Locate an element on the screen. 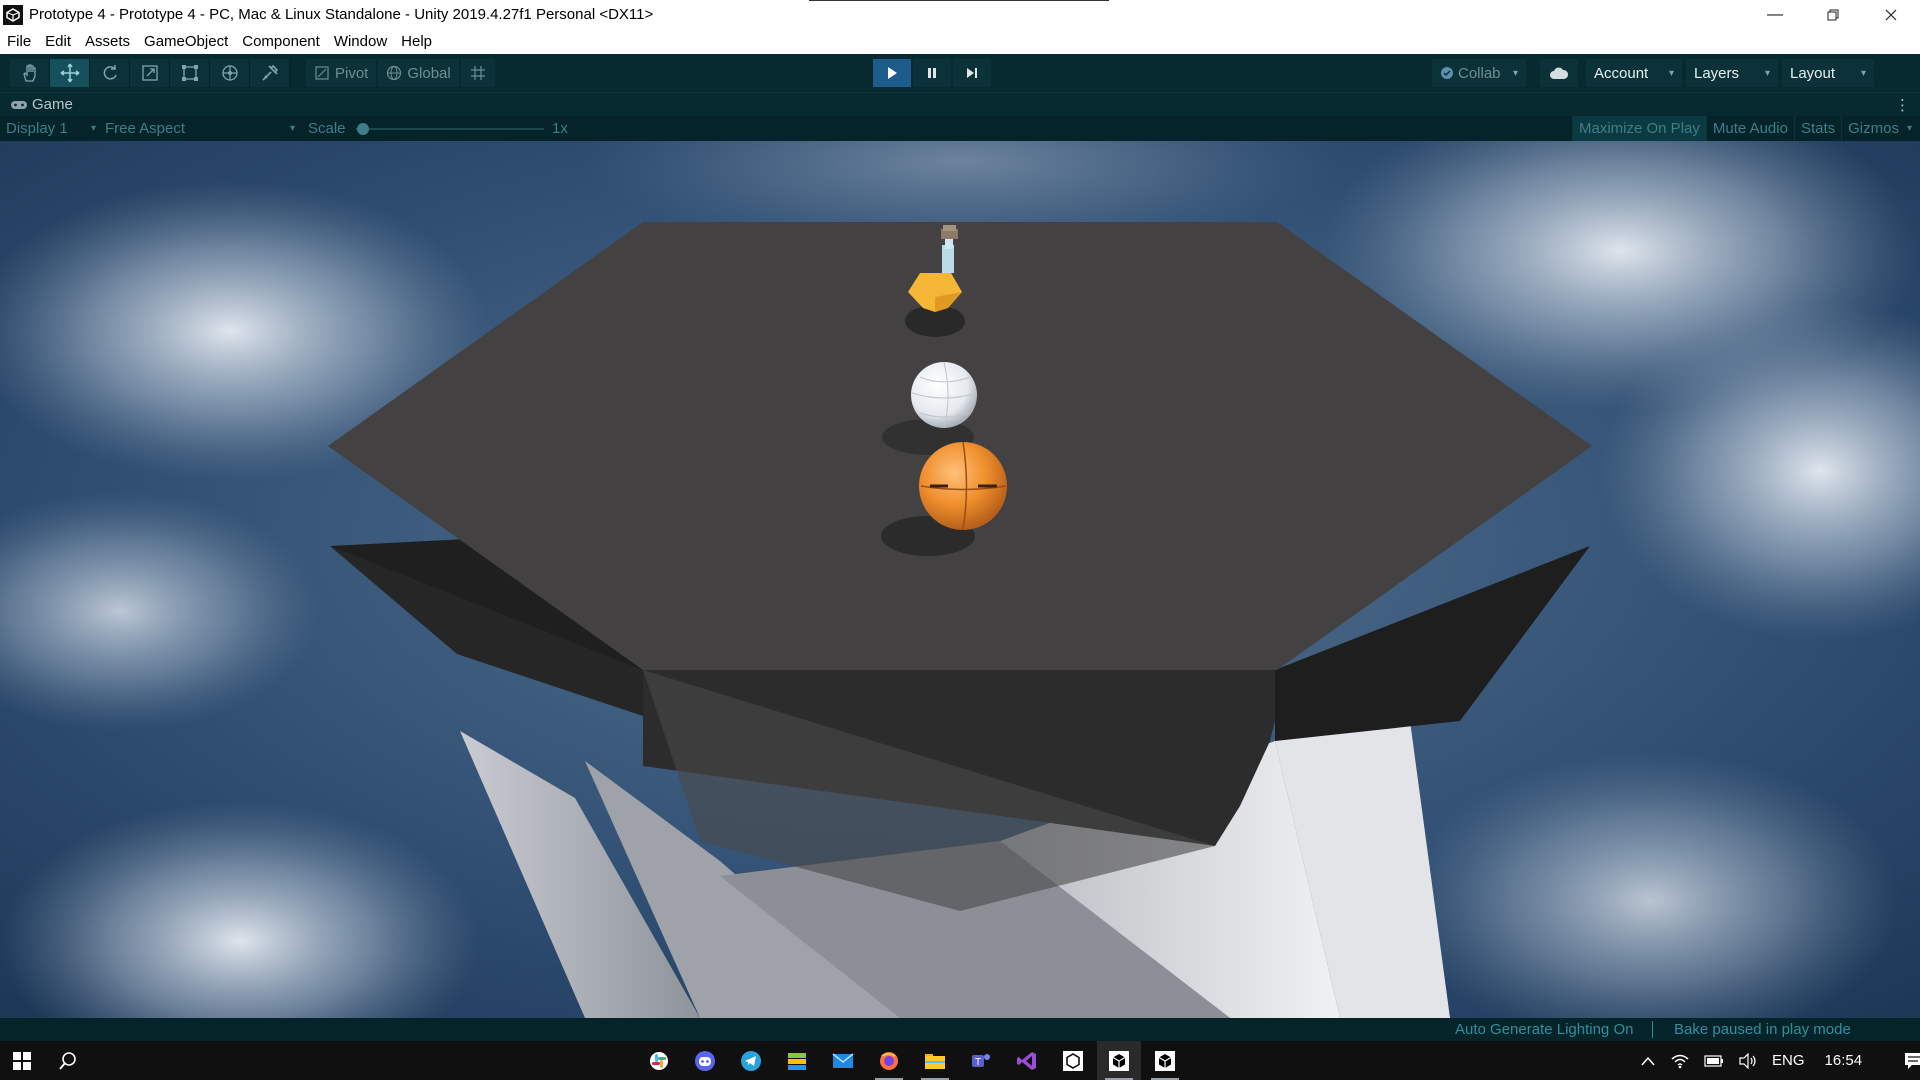 The width and height of the screenshot is (1920, 1080). slack-icon is located at coordinates (659, 1060).